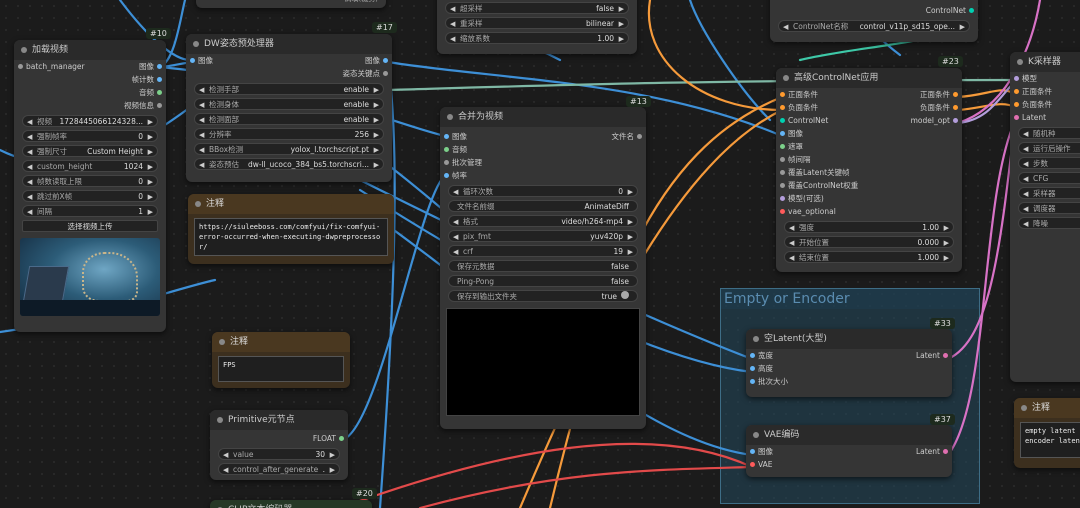 This screenshot has width=1080, height=508. I want to click on input-latent: Latent, so click(1045, 117).